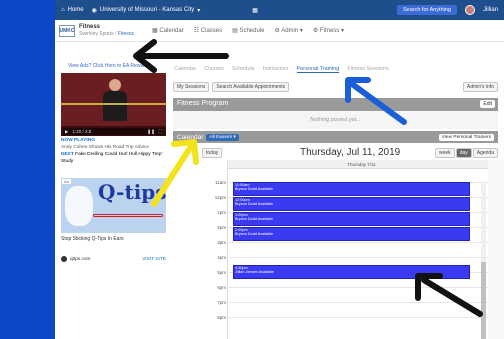  I want to click on ad-tag: Ad, so click(66, 181).